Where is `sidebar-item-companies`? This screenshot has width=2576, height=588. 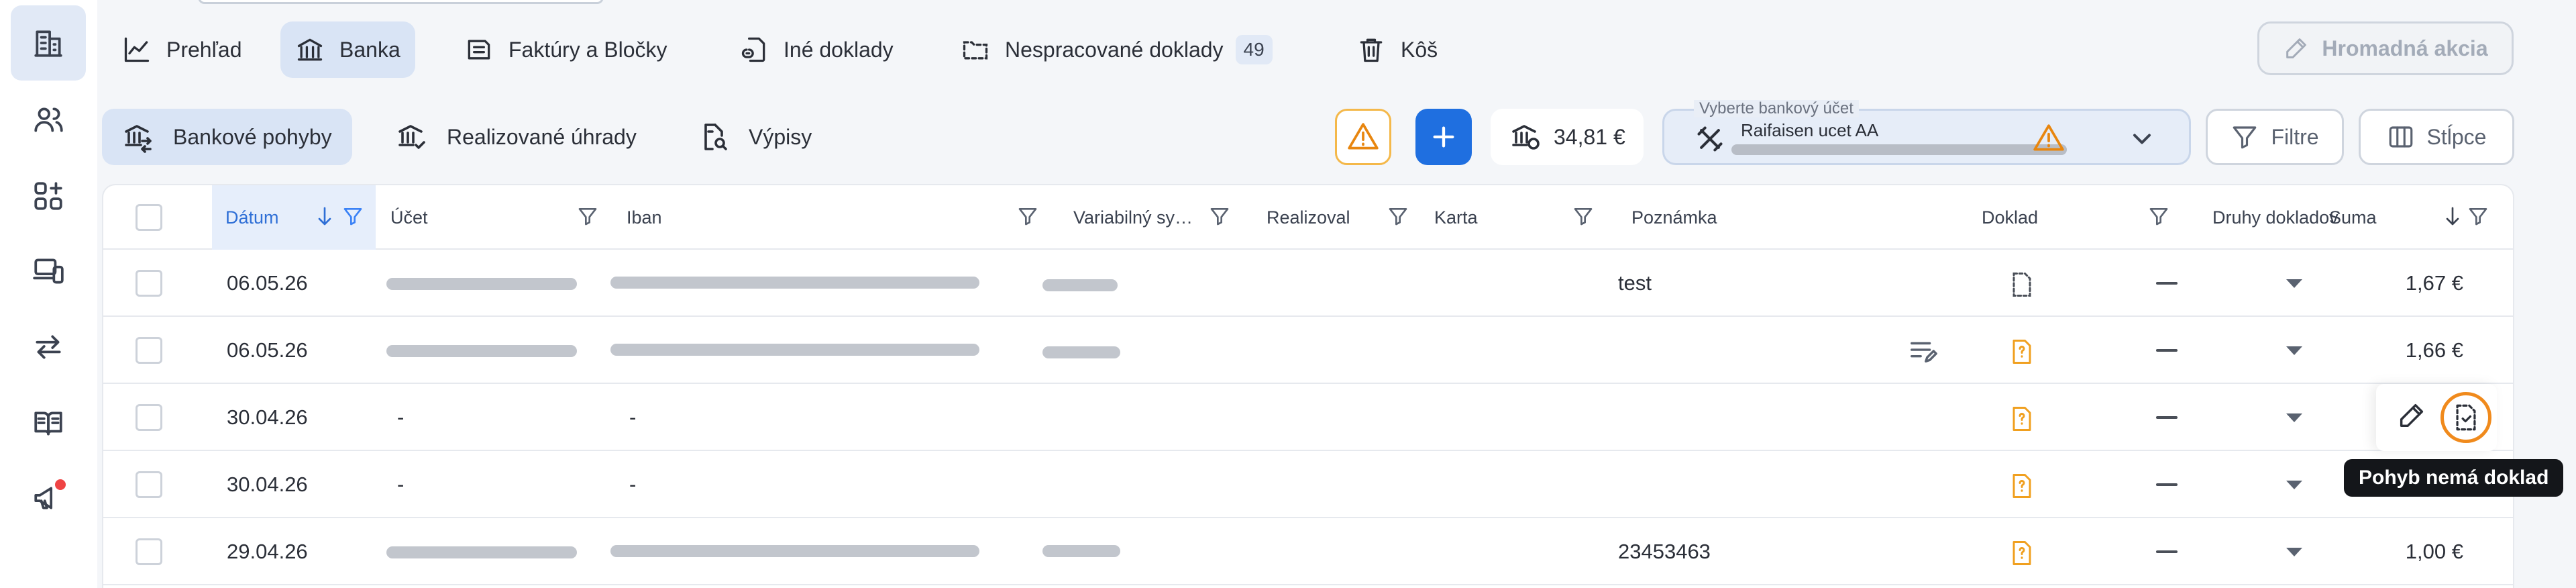
sidebar-item-companies is located at coordinates (48, 43).